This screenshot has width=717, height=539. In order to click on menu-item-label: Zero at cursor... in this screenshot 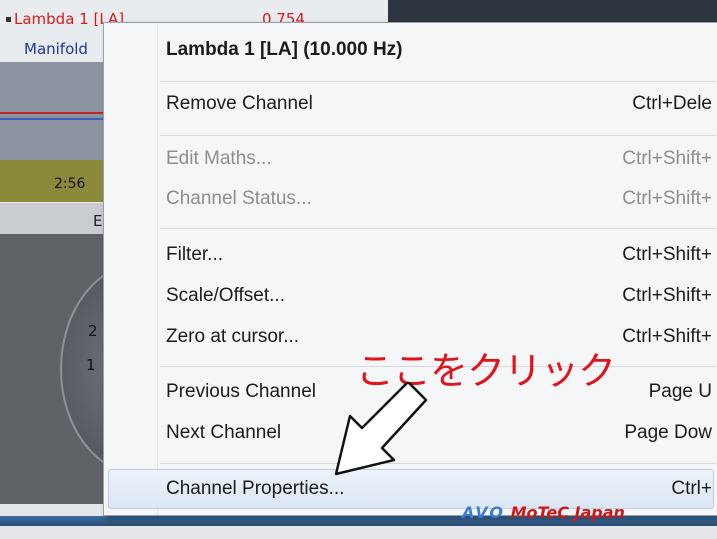, I will do `click(233, 336)`.